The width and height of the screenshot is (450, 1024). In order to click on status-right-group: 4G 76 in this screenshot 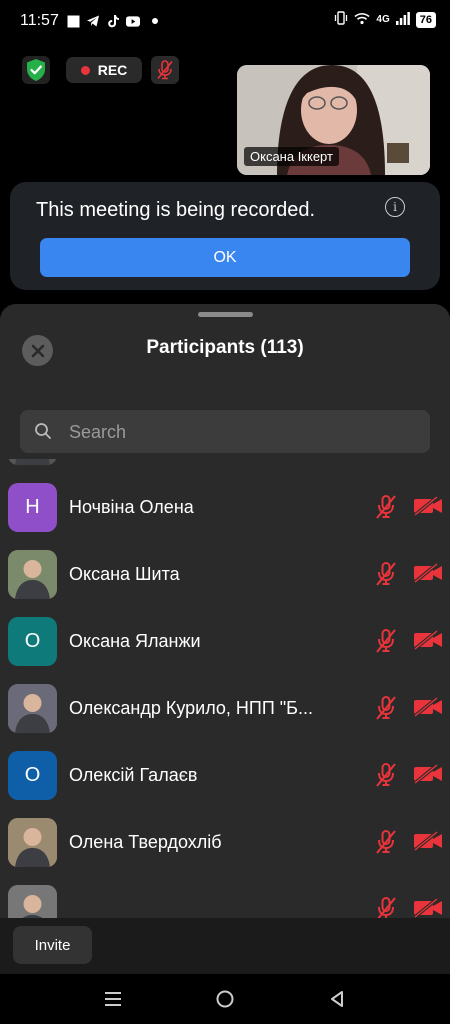, I will do `click(385, 19)`.